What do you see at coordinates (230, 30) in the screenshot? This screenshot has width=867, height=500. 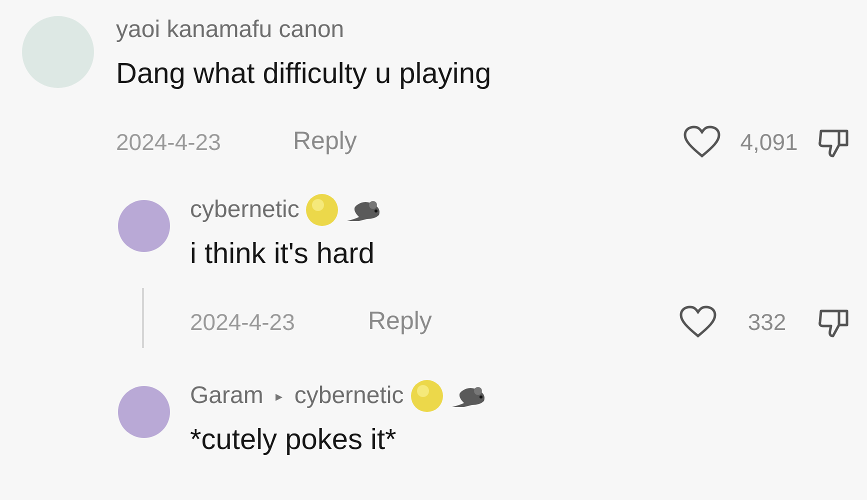 I see `username: yaoi kanamafu canon` at bounding box center [230, 30].